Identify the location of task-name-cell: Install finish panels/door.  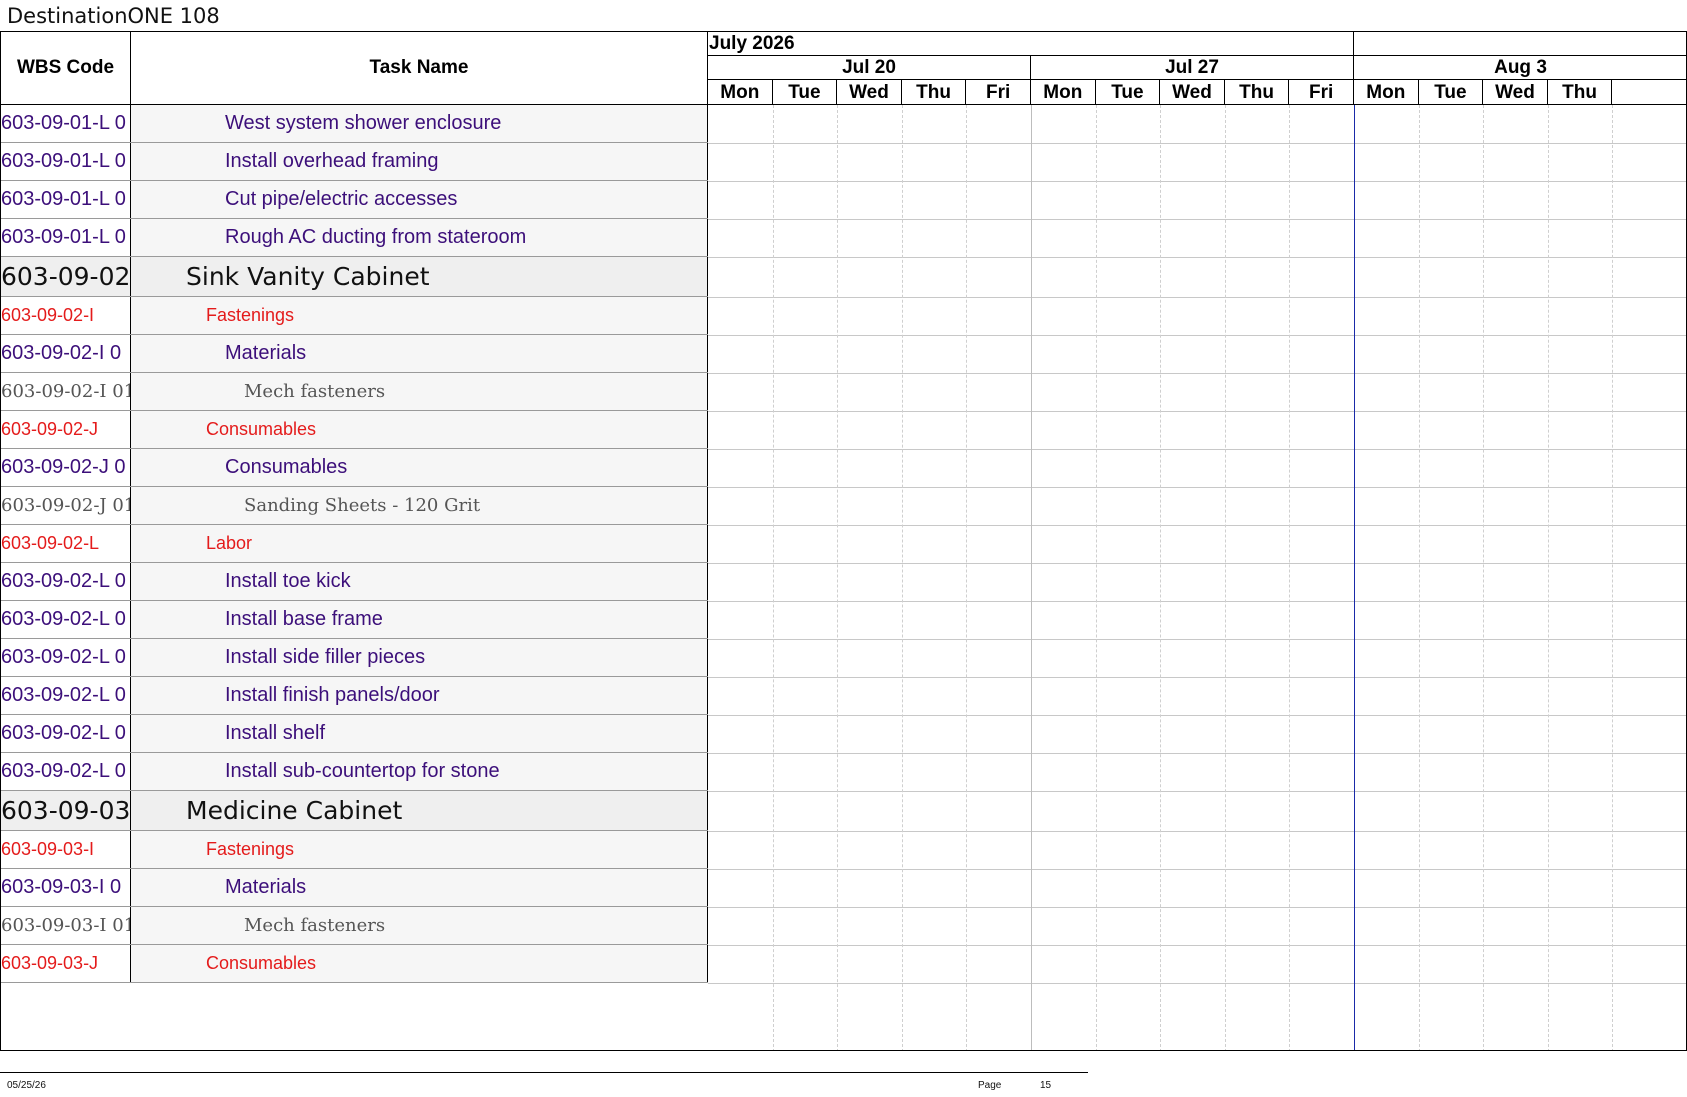
(419, 695).